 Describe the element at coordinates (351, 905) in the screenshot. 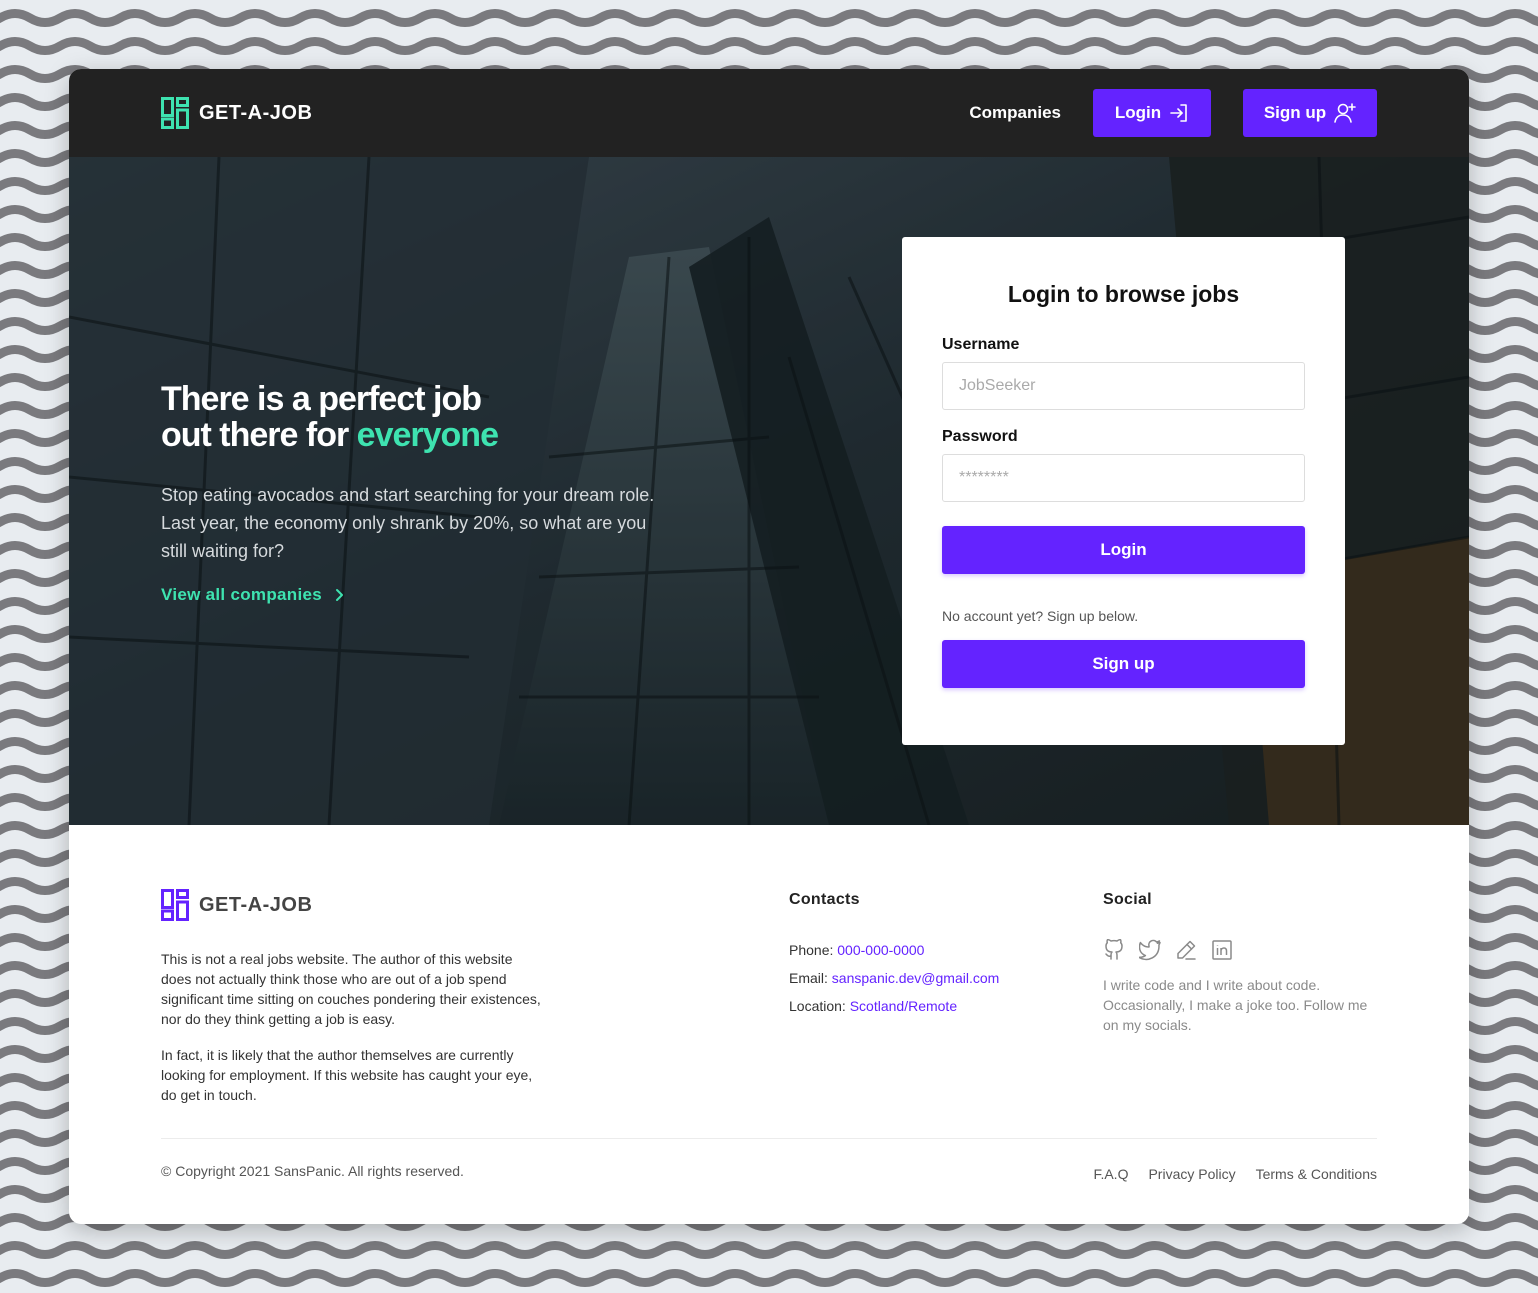

I see `footer-brand: GET-A-JOB` at that location.